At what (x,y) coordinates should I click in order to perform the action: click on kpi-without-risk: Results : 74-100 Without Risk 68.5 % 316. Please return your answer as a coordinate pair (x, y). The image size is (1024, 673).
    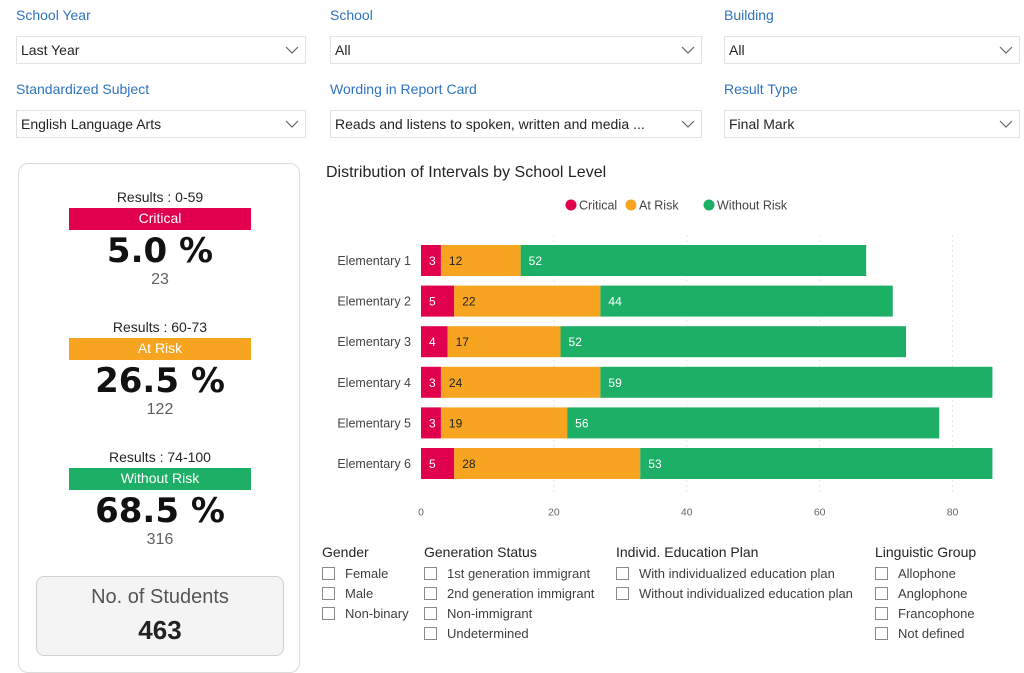
    Looking at the image, I should click on (160, 499).